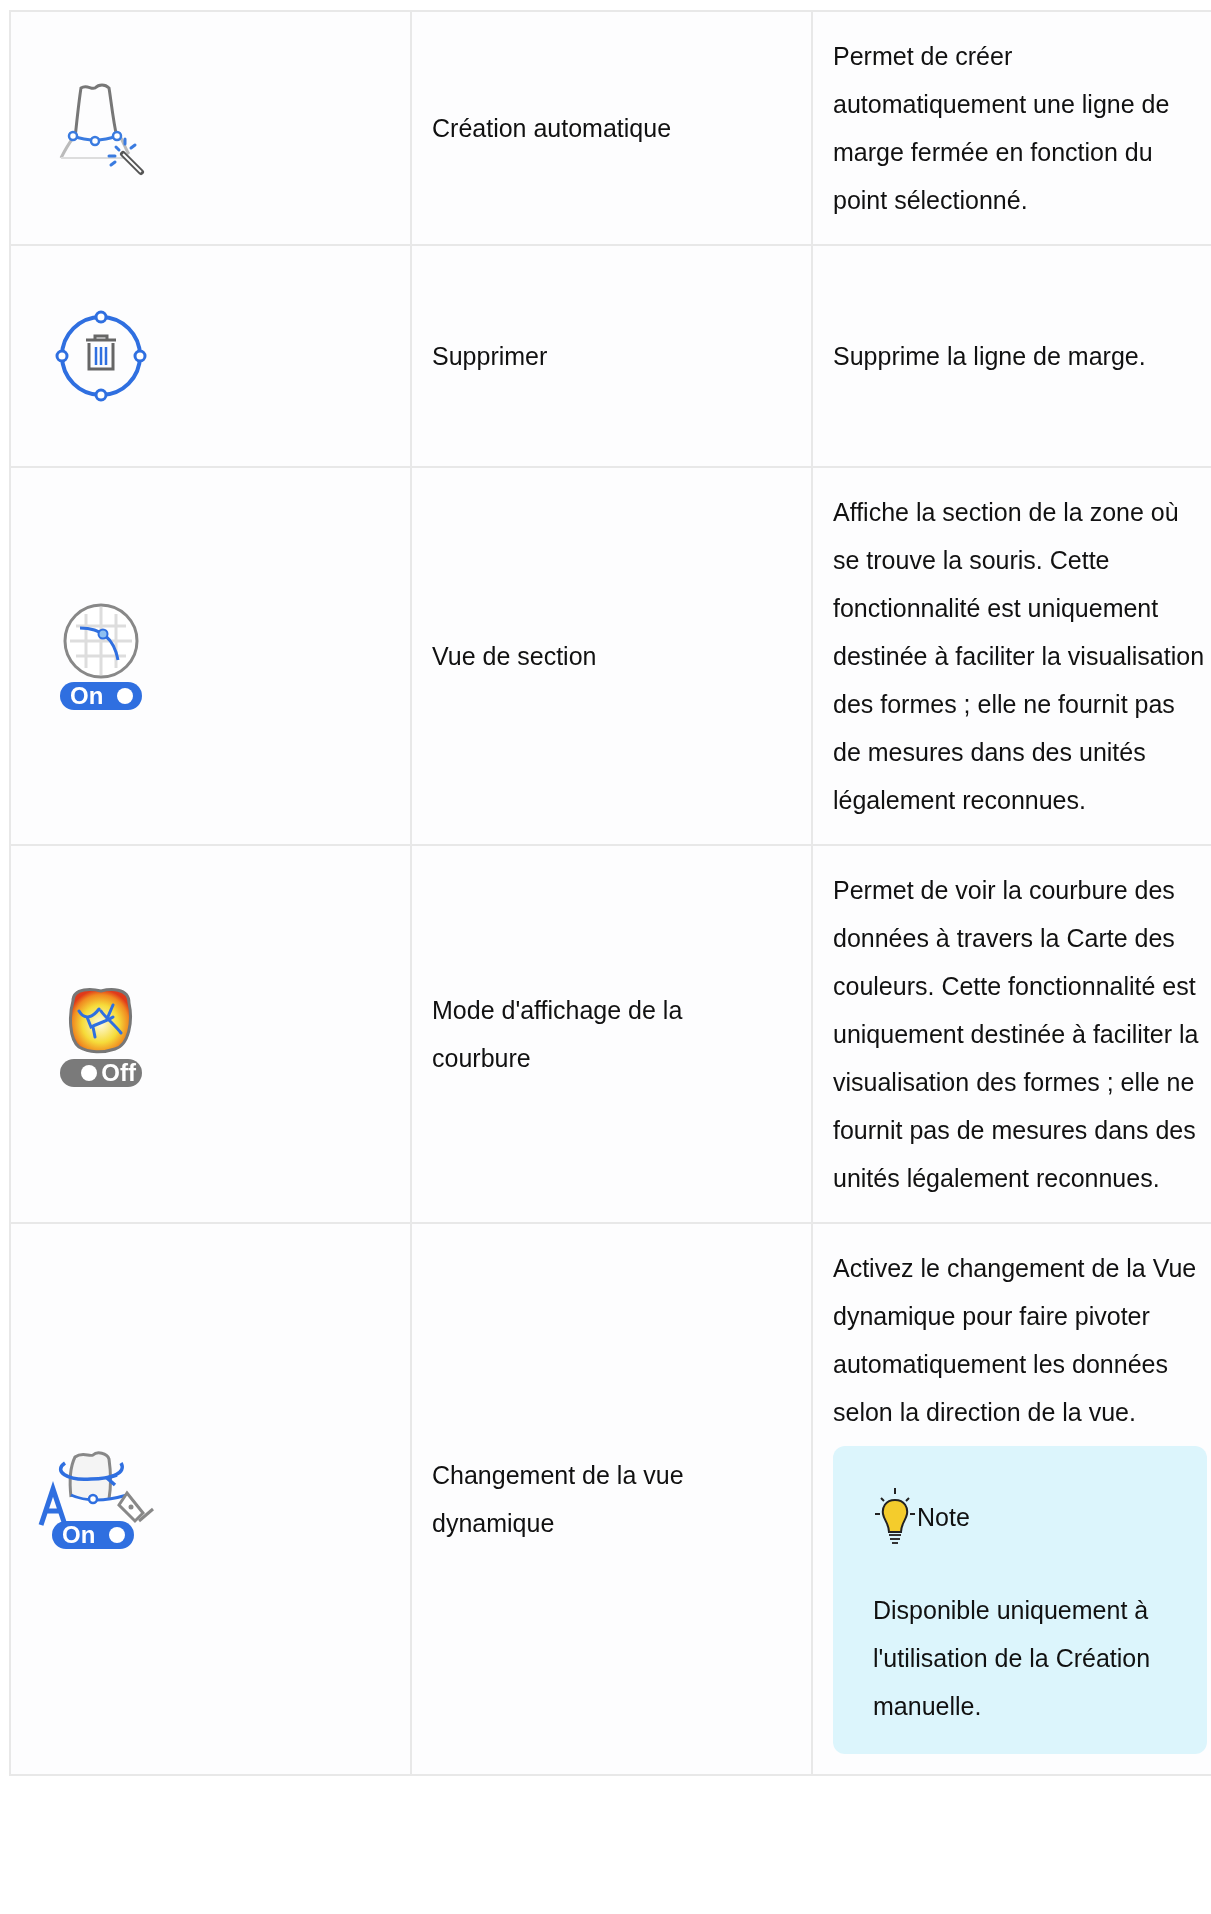 This screenshot has height=1914, width=1211. I want to click on note-title: Note, so click(943, 1517).